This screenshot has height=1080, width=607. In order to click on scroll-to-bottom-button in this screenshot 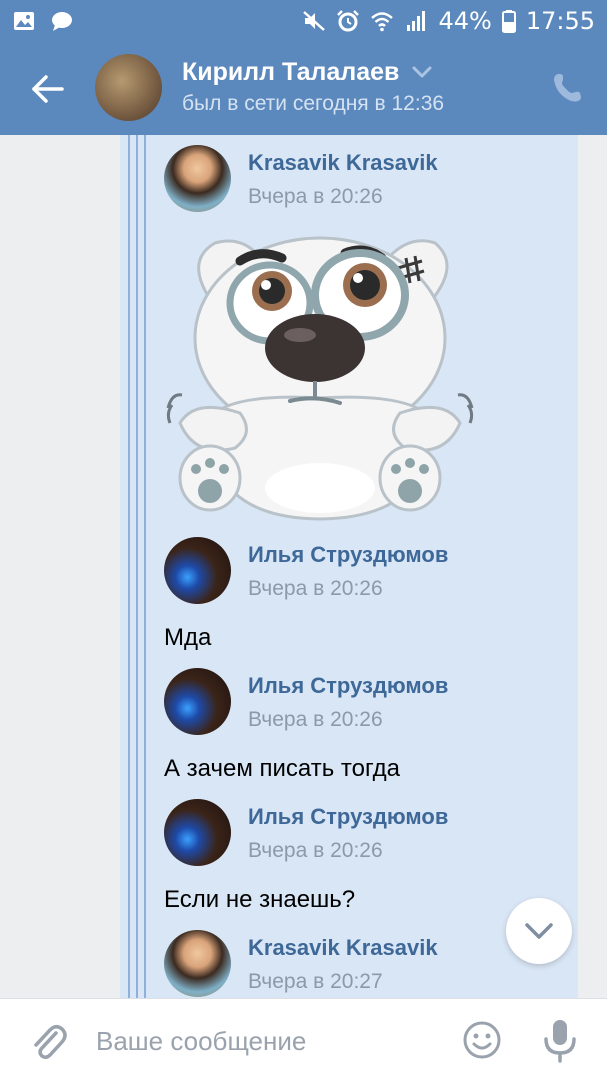, I will do `click(539, 931)`.